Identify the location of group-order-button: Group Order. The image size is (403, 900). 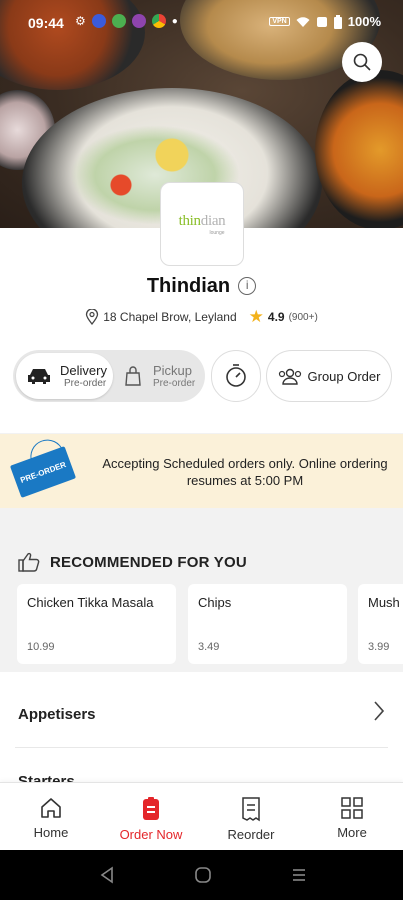
(329, 376).